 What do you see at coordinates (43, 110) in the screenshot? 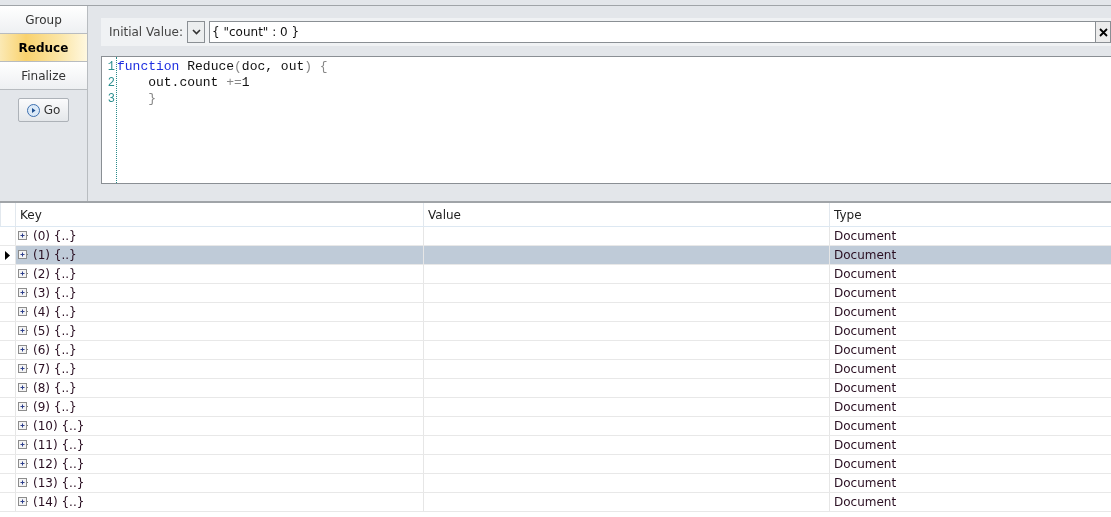
I see `go-button: Go` at bounding box center [43, 110].